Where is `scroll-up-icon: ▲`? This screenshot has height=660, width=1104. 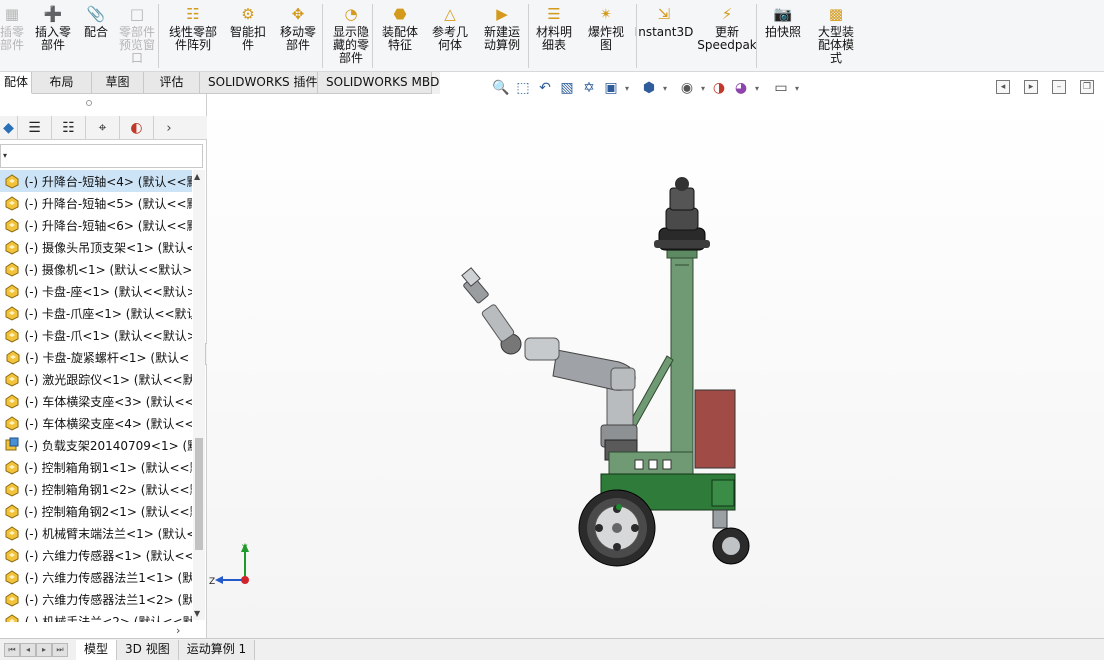 scroll-up-icon: ▲ is located at coordinates (197, 176).